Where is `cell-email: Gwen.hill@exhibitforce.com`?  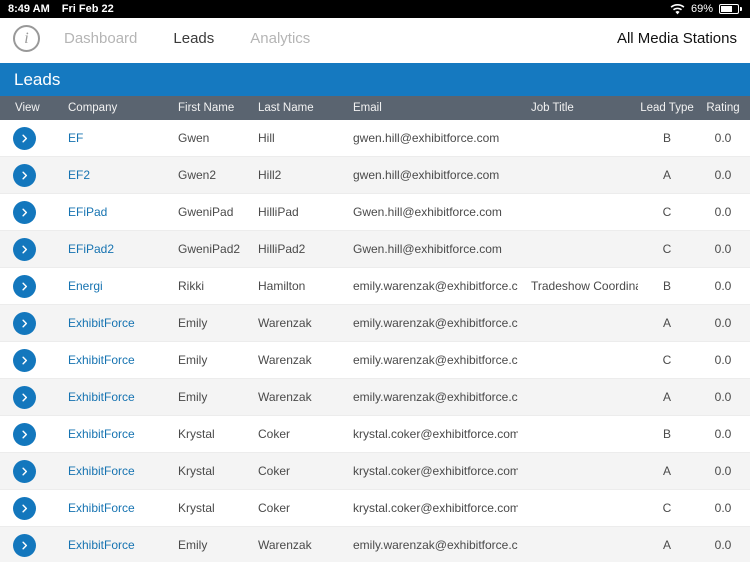 cell-email: Gwen.hill@exhibitforce.com is located at coordinates (427, 249).